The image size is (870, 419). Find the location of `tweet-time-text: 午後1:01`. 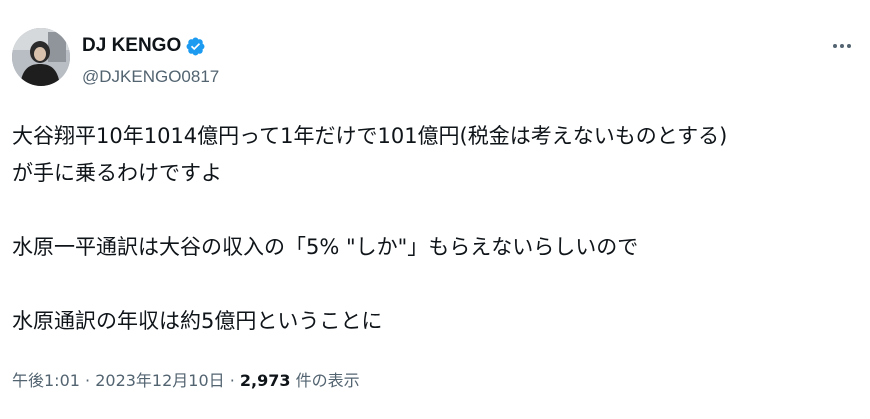

tweet-time-text: 午後1:01 is located at coordinates (46, 380).